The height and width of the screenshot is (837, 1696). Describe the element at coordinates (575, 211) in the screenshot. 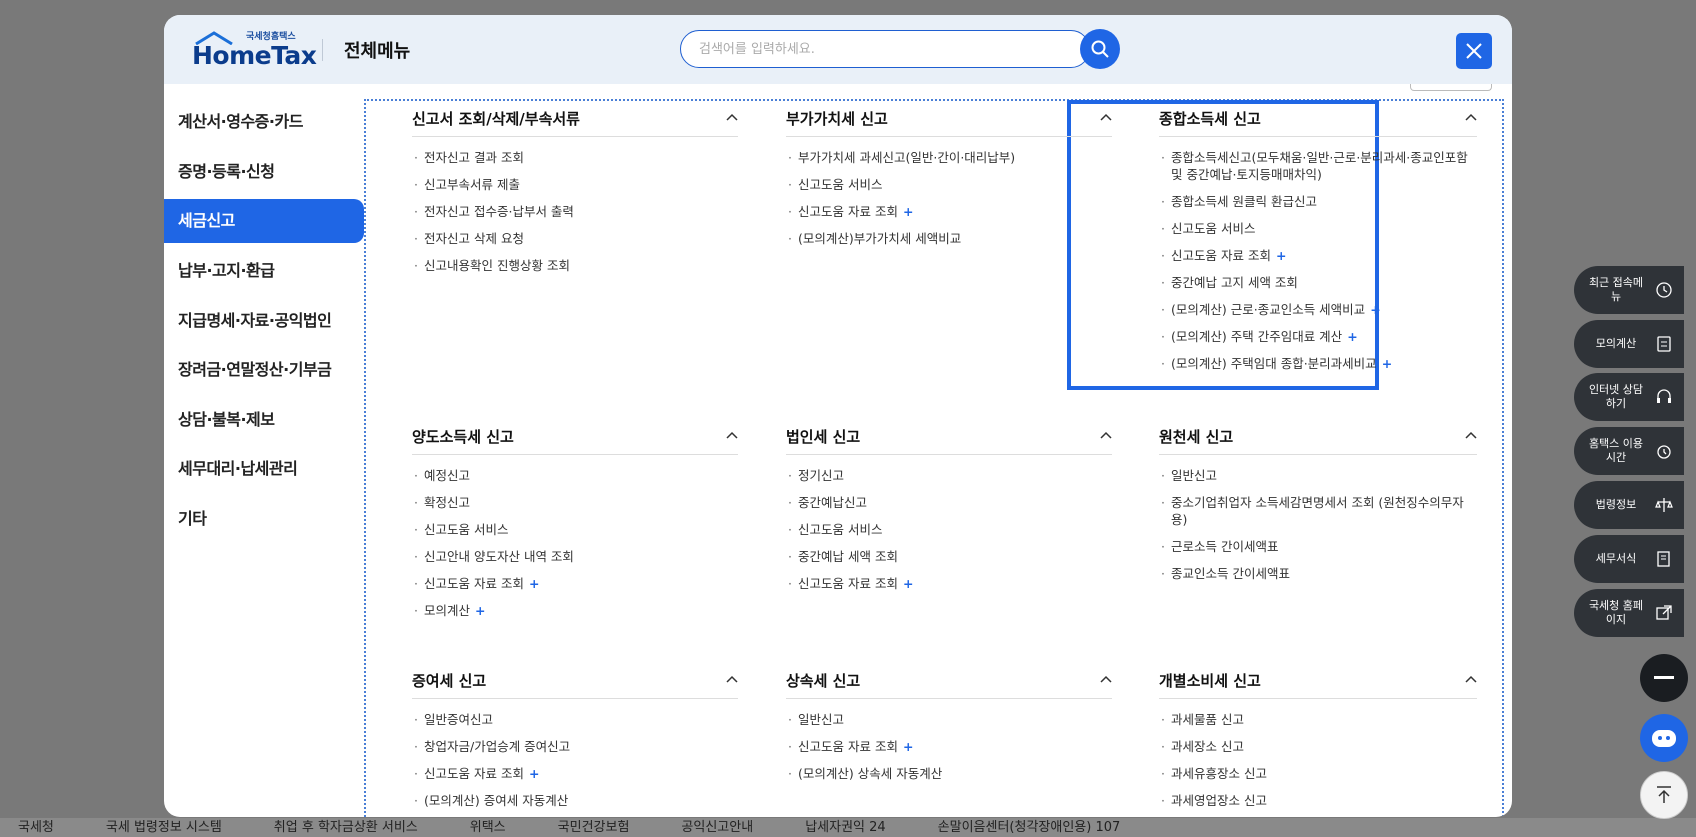

I see `menu-link: 전자신고 접수증·납부서 출력` at that location.